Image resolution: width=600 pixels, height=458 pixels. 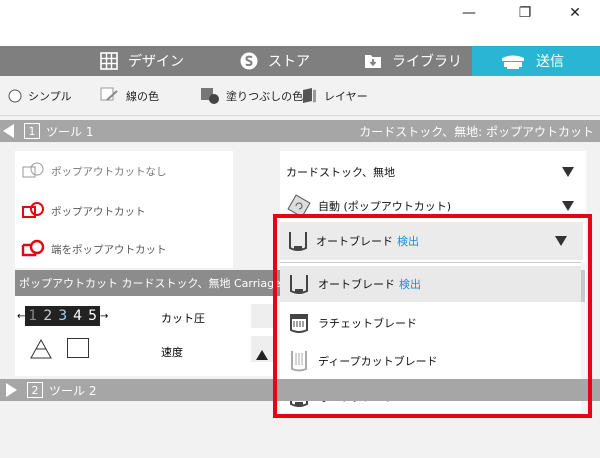 What do you see at coordinates (109, 249) in the screenshot?
I see `popout-edge-label: 端をポップアウトカット` at bounding box center [109, 249].